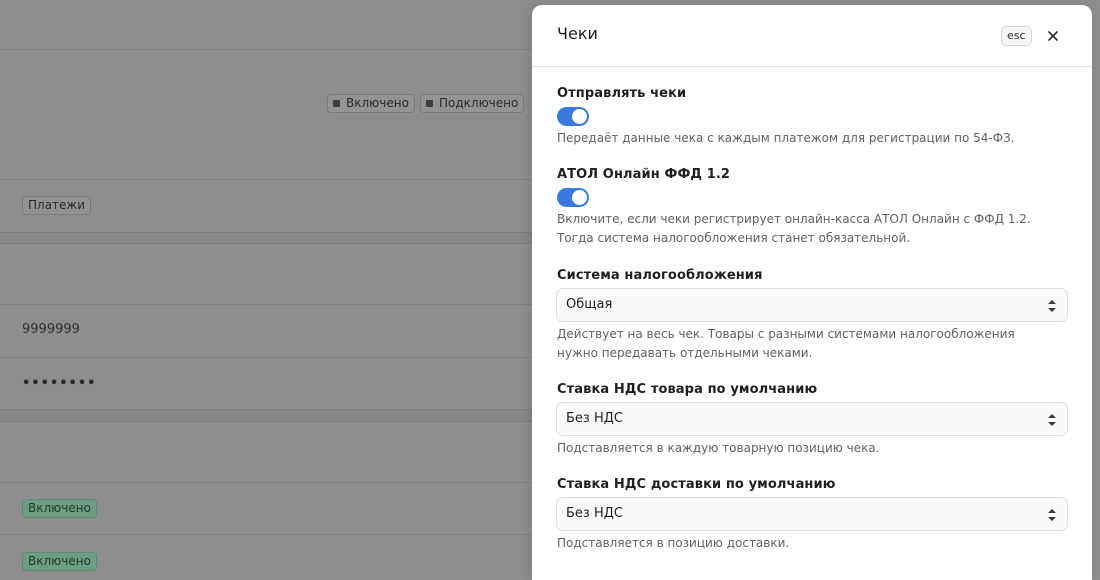 The height and width of the screenshot is (580, 1100). What do you see at coordinates (594, 418) in the screenshot?
I see `vat-goods-value: Без НДС` at bounding box center [594, 418].